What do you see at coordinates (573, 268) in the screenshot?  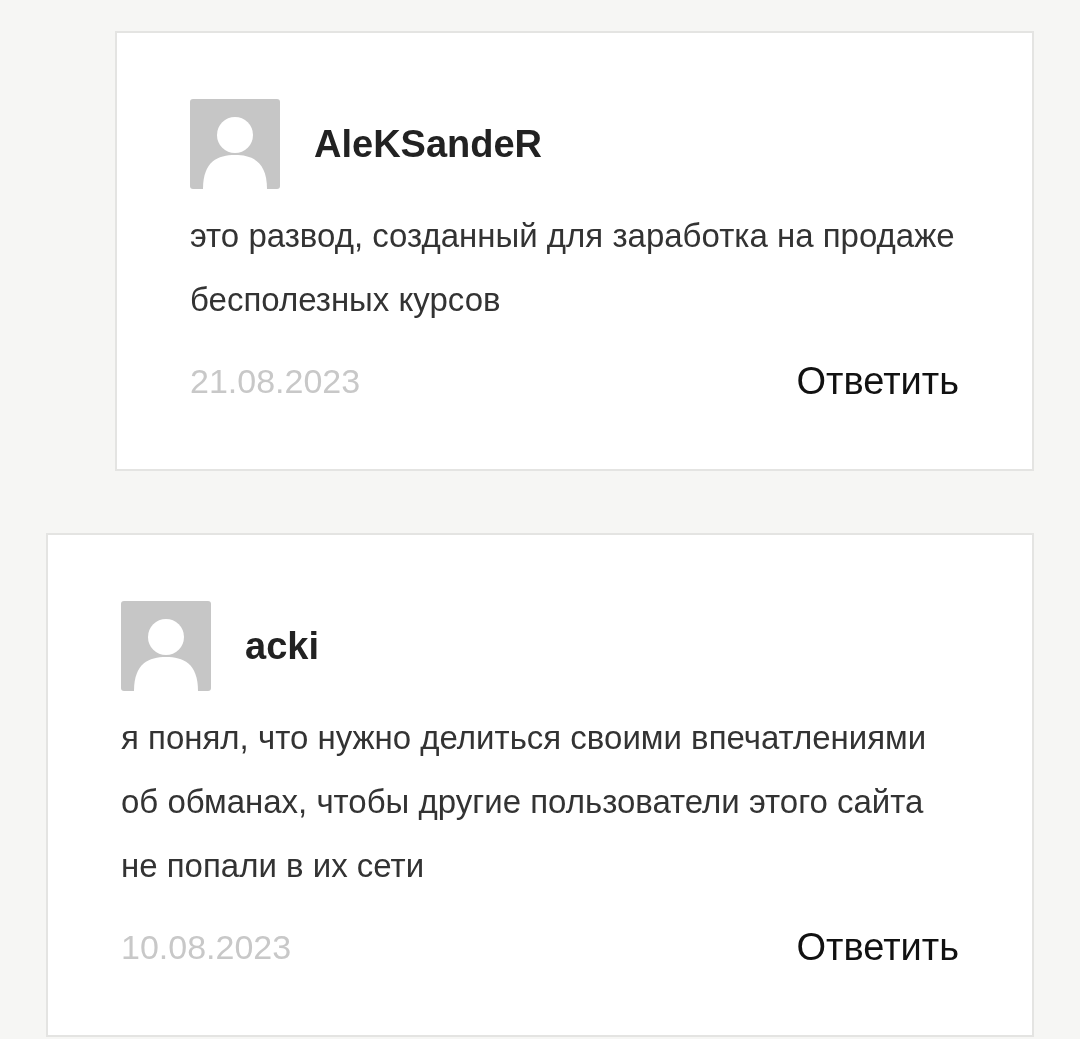 I see `comment-text: это развод, созданный для заработка на продаже бесполезных курсов` at bounding box center [573, 268].